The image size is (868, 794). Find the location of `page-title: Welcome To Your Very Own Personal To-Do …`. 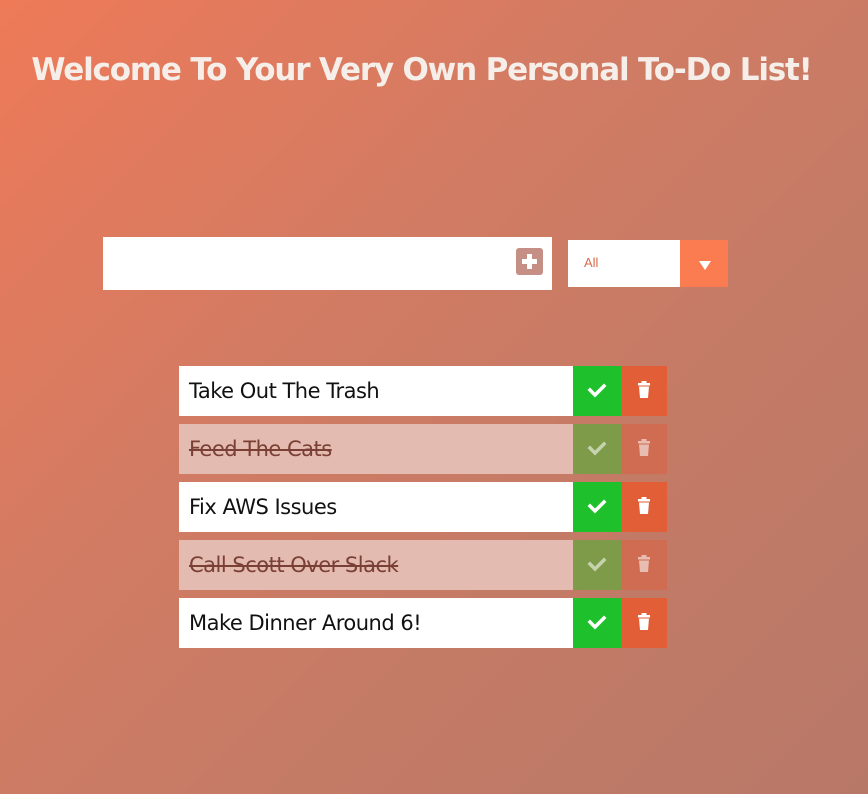

page-title: Welcome To Your Very Own Personal To-Do … is located at coordinates (421, 70).